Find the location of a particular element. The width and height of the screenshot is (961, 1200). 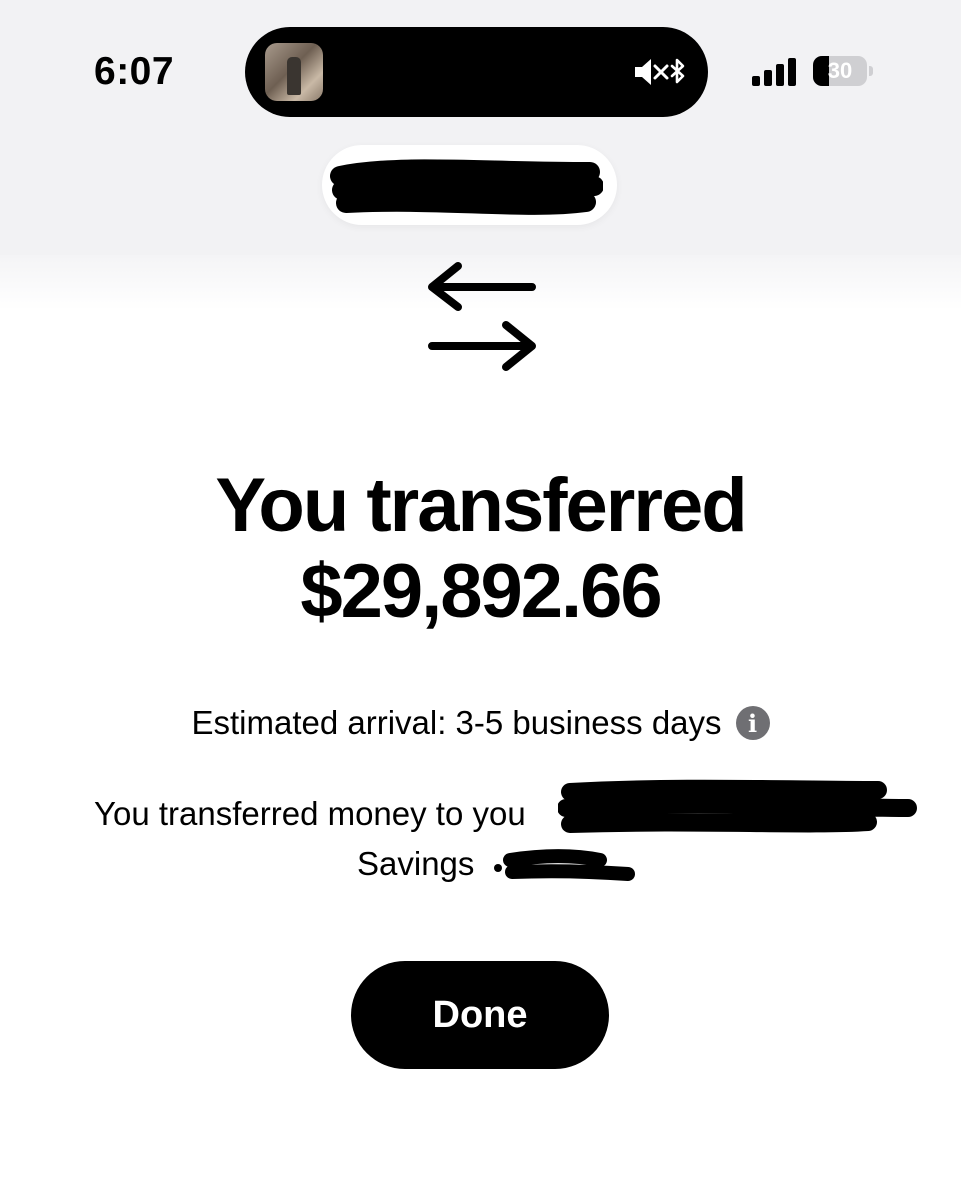

estimated-arrival: Estimated arrival: 3-5 business days i is located at coordinates (480, 723).